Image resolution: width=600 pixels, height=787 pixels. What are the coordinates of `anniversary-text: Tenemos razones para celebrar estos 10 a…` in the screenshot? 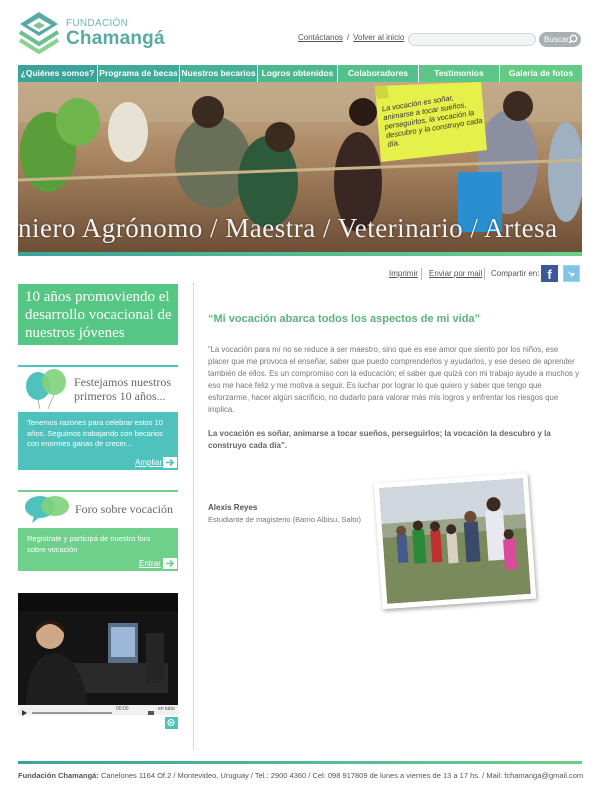 It's located at (95, 433).